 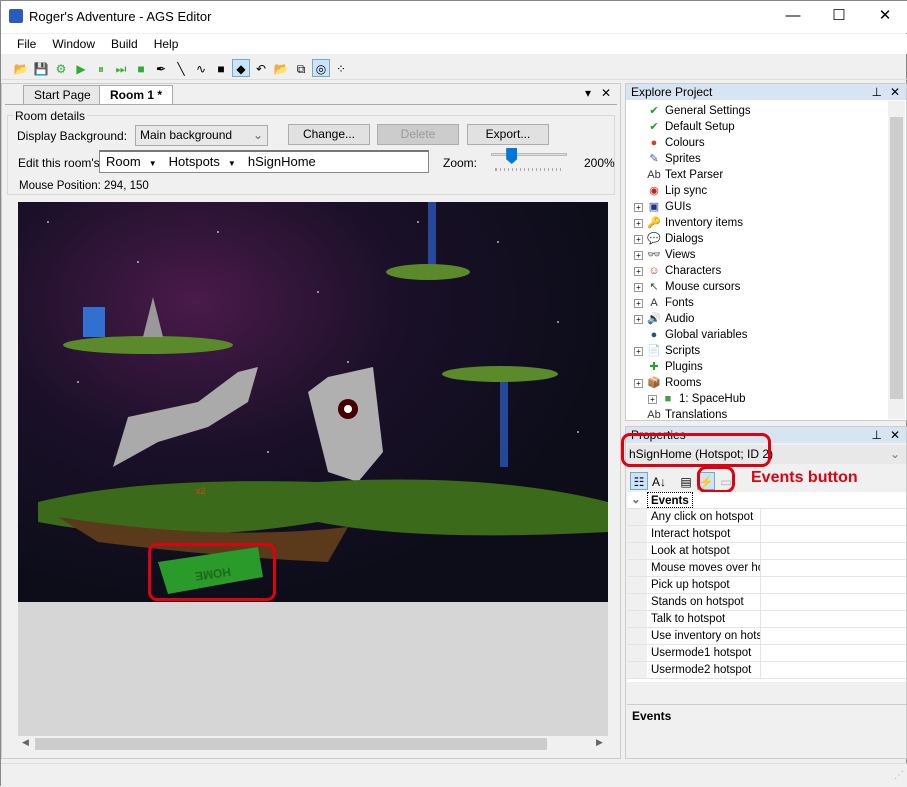 What do you see at coordinates (341, 69) in the screenshot?
I see `zoom-icon: ⁘` at bounding box center [341, 69].